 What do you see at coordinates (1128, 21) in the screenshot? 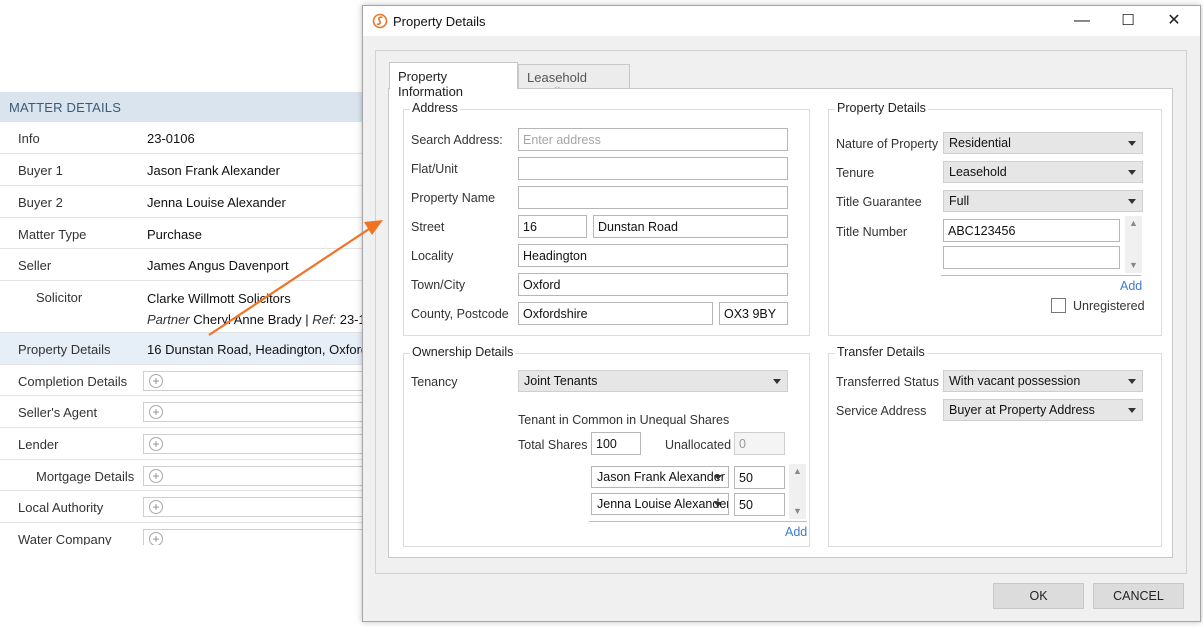
I see `maximize-button: ☐` at bounding box center [1128, 21].